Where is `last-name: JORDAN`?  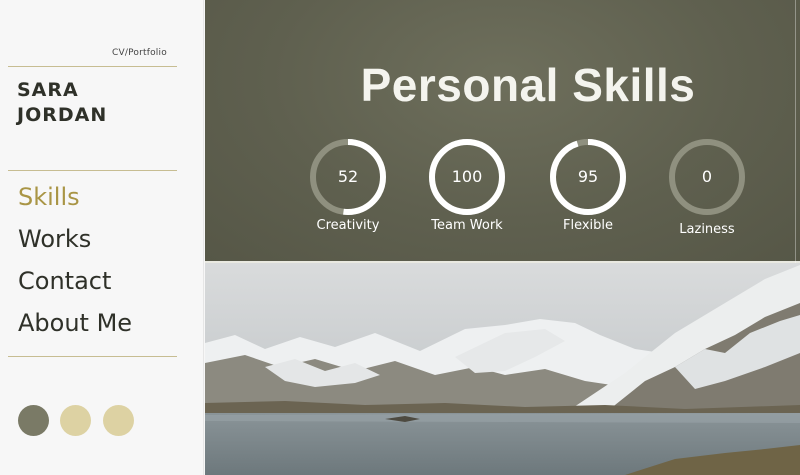
last-name: JORDAN is located at coordinates (62, 115).